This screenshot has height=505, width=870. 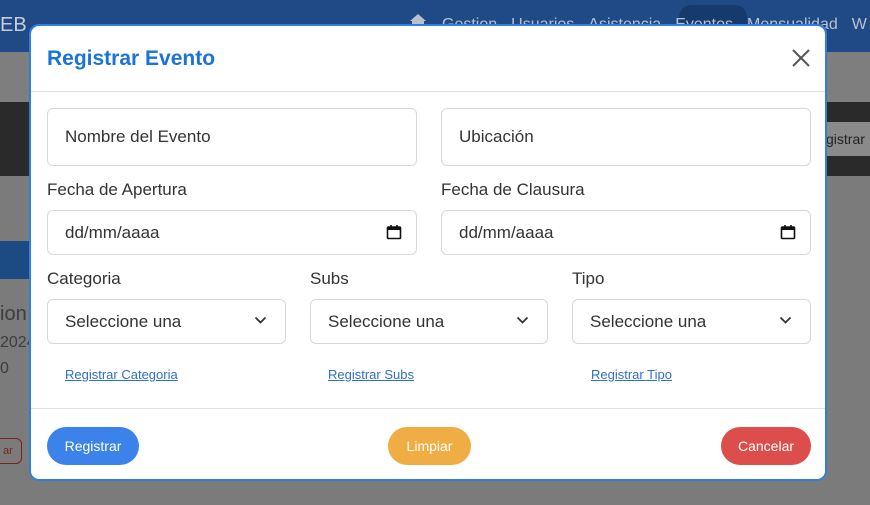 I want to click on subs-label: Subs, so click(x=329, y=278).